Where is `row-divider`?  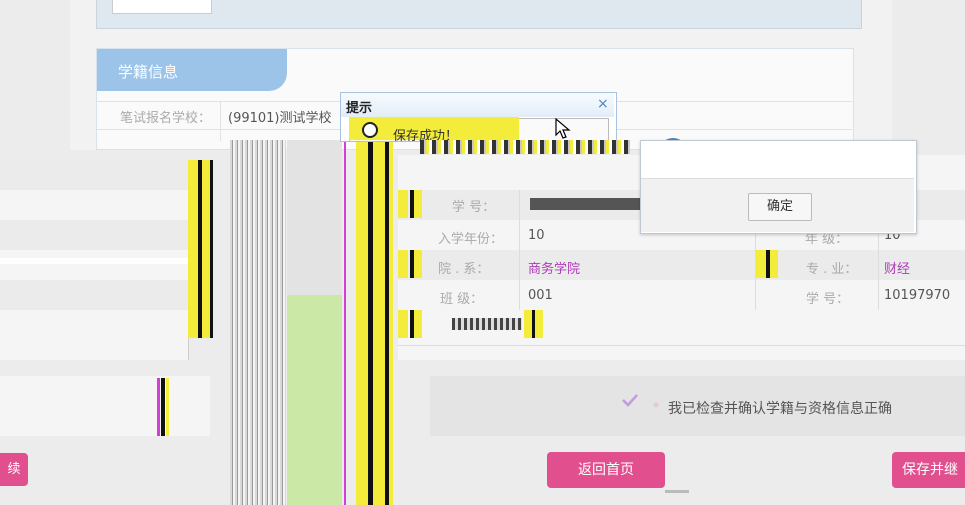
row-divider is located at coordinates (220, 121).